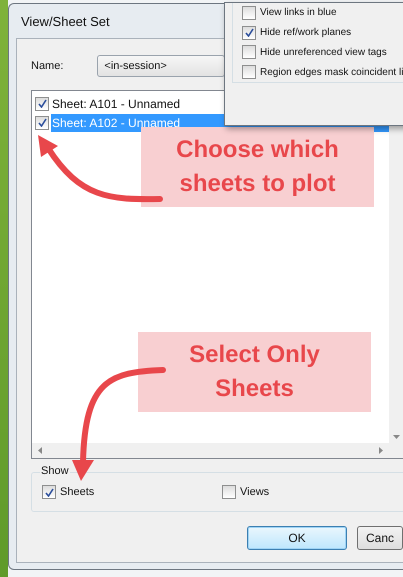 Image resolution: width=403 pixels, height=577 pixels. Describe the element at coordinates (381, 450) in the screenshot. I see `scroll-right-icon` at that location.